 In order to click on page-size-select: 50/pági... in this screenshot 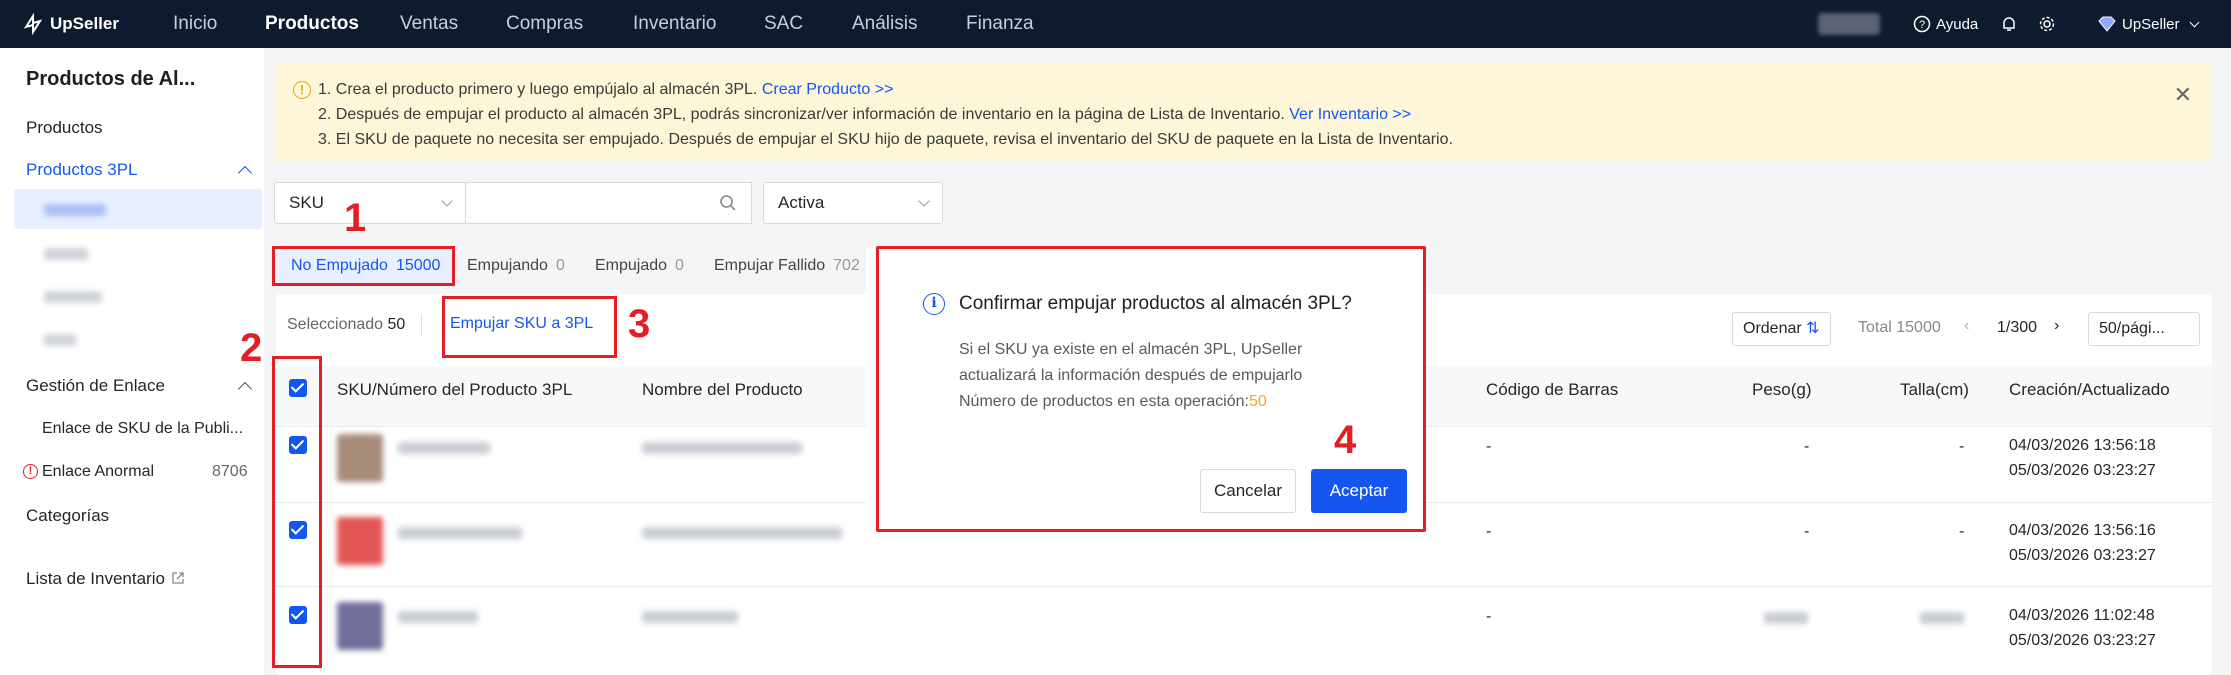, I will do `click(2144, 329)`.